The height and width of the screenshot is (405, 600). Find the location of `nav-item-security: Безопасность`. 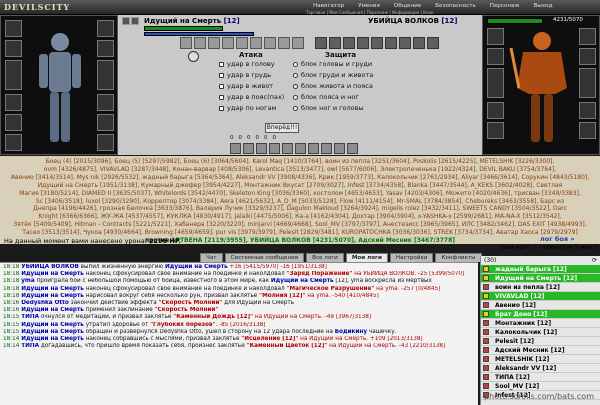

nav-item-security: Безопасность is located at coordinates (455, 6).